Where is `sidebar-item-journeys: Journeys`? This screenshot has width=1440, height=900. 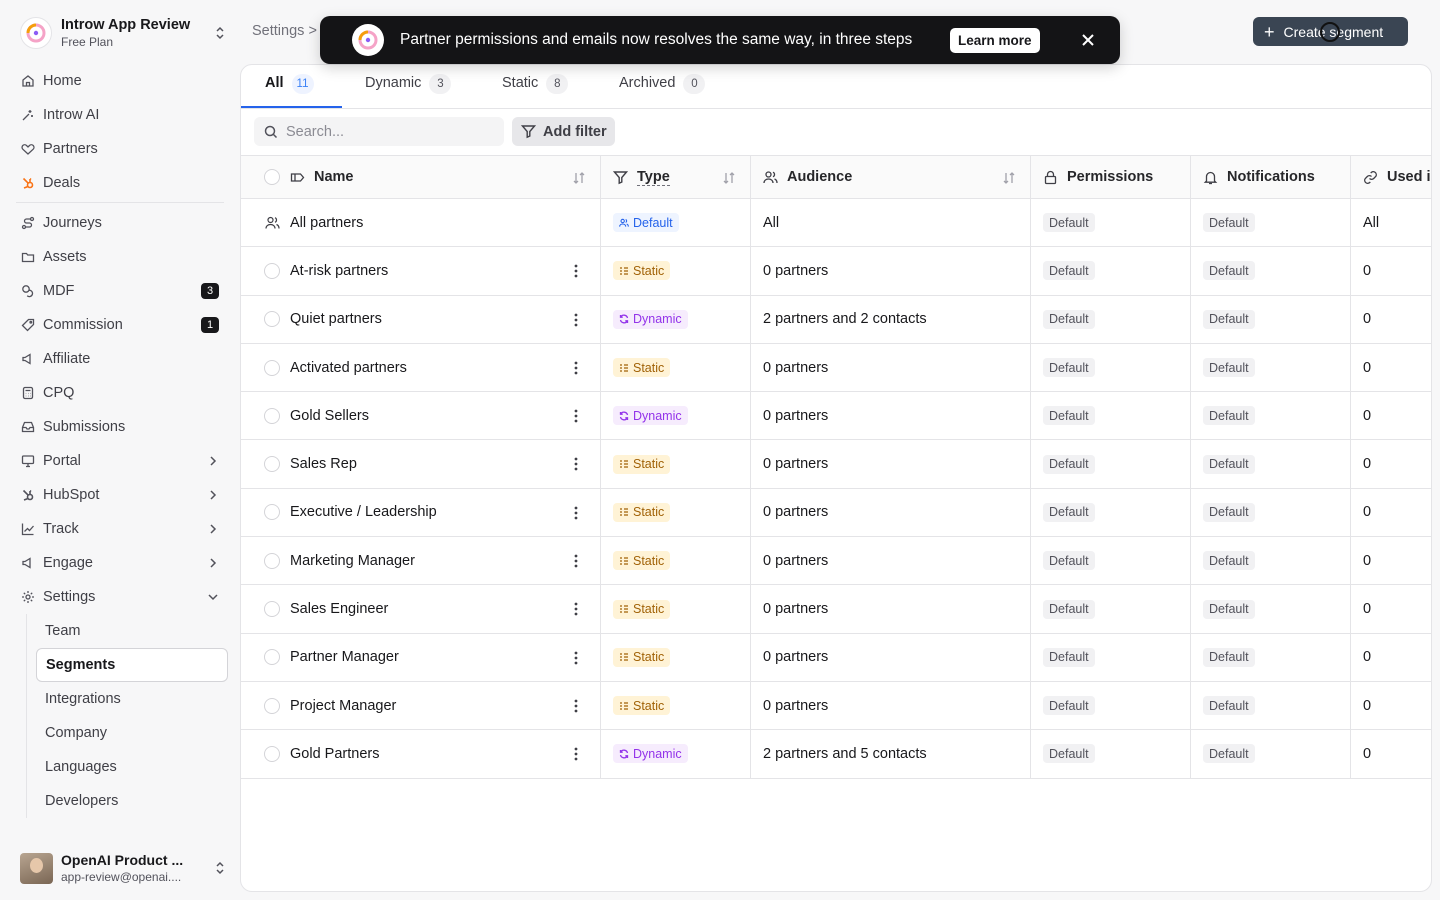
sidebar-item-journeys: Journeys is located at coordinates (120, 223).